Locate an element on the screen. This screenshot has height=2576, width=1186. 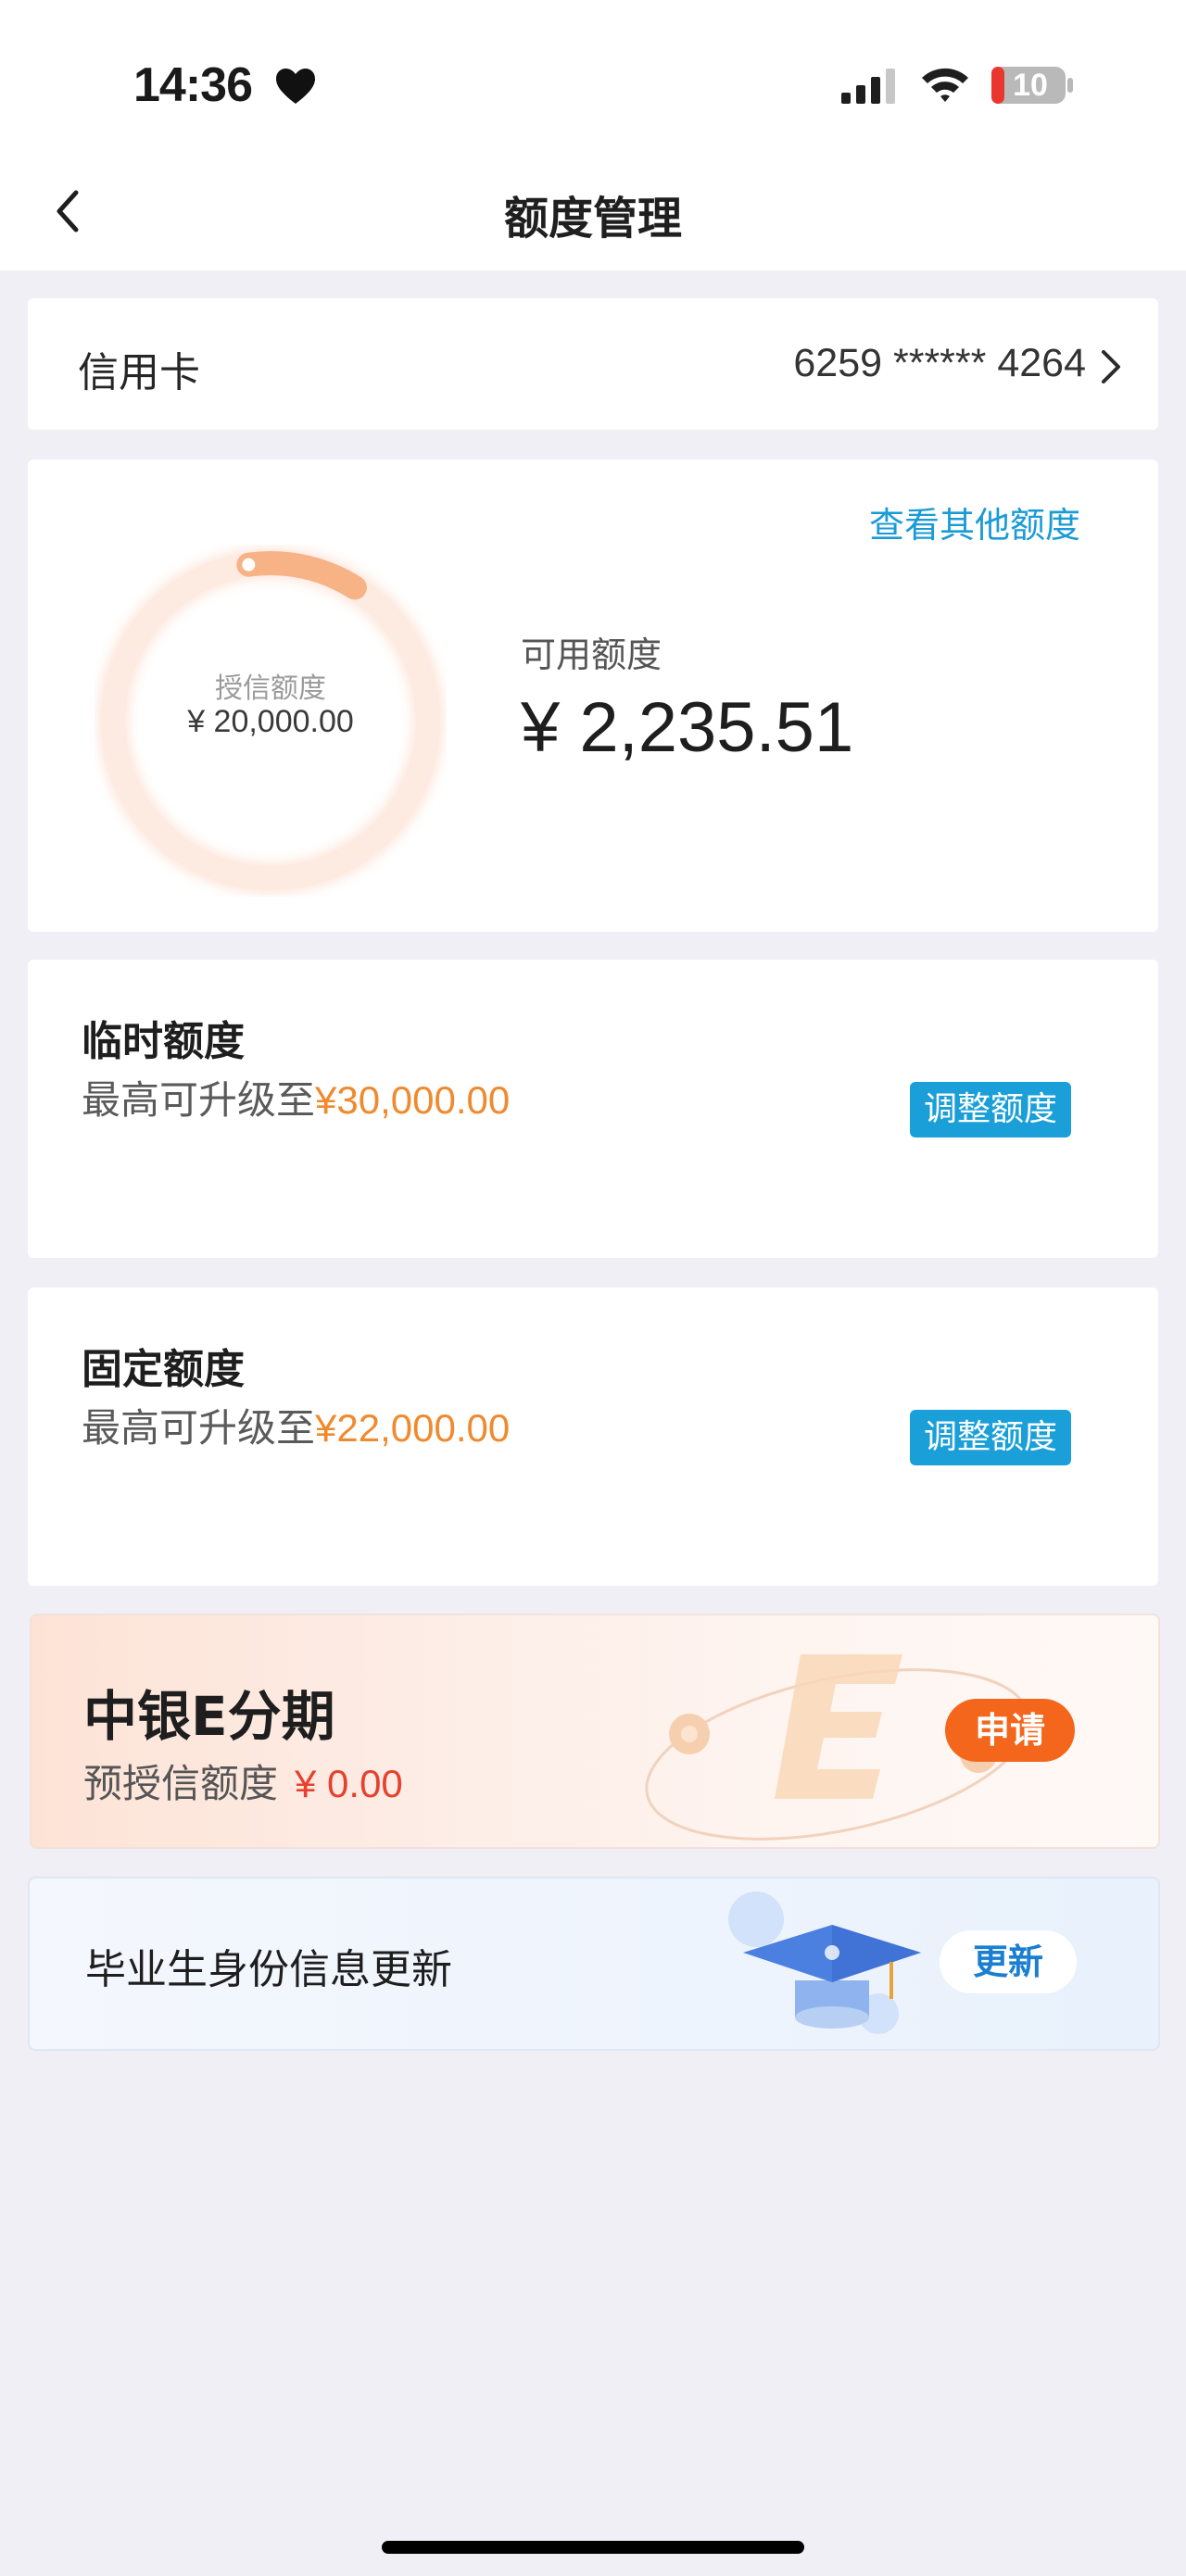
available-limit-value: ¥ 2,235.51 is located at coordinates (687, 727).